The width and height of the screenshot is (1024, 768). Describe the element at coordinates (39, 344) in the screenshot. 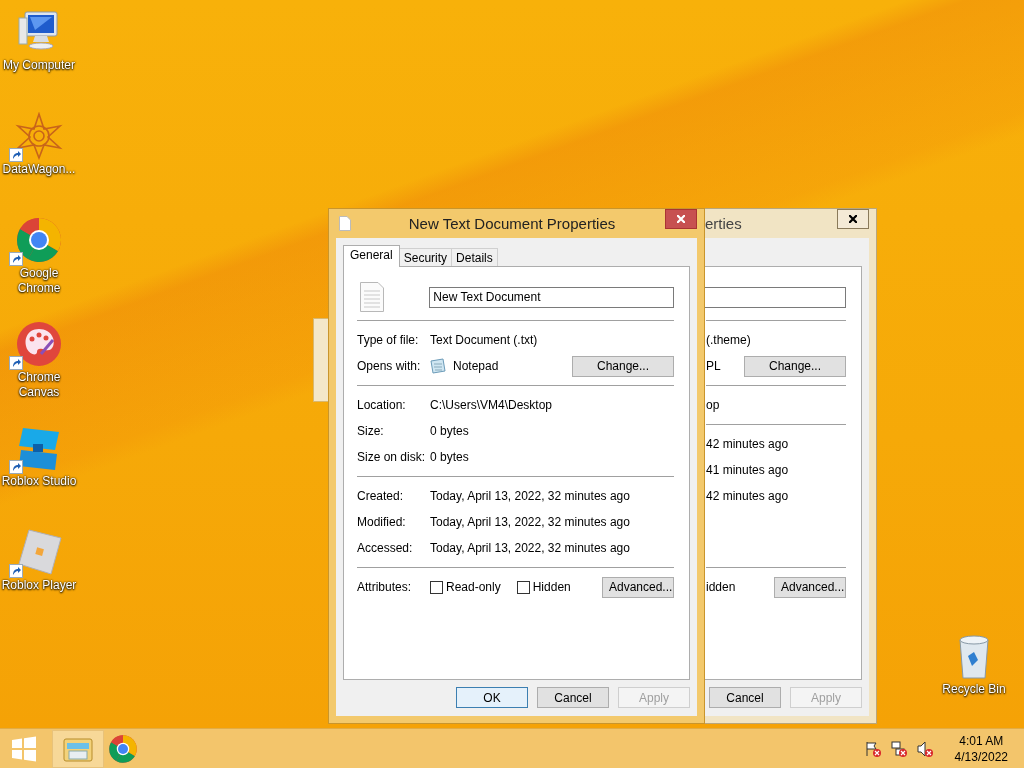

I see `palette-icon` at that location.